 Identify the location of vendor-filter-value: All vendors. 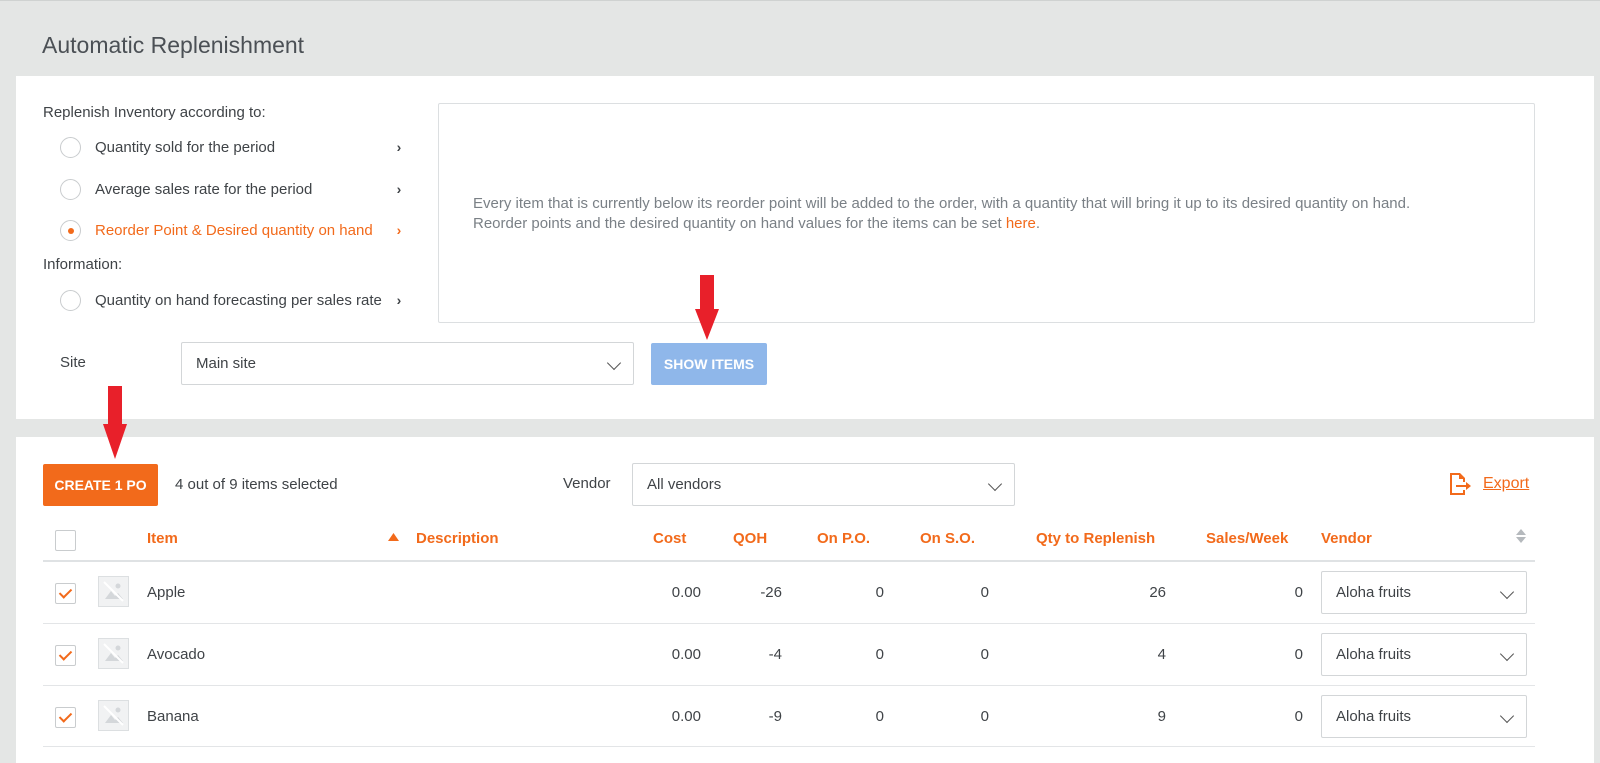
(684, 484).